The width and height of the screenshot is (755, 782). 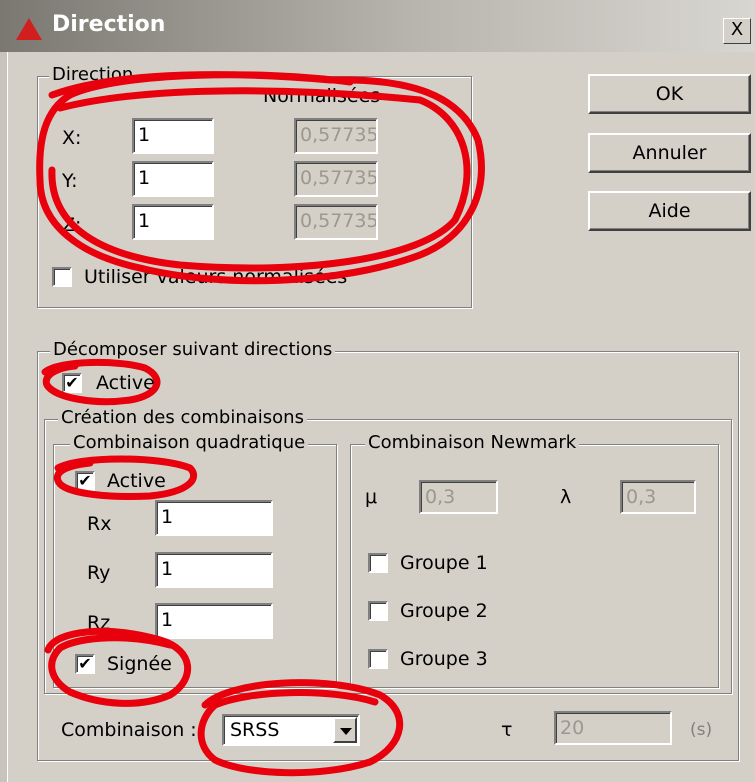 What do you see at coordinates (216, 277) in the screenshot?
I see `use-normalized-label: Utiliser valeurs normalisées` at bounding box center [216, 277].